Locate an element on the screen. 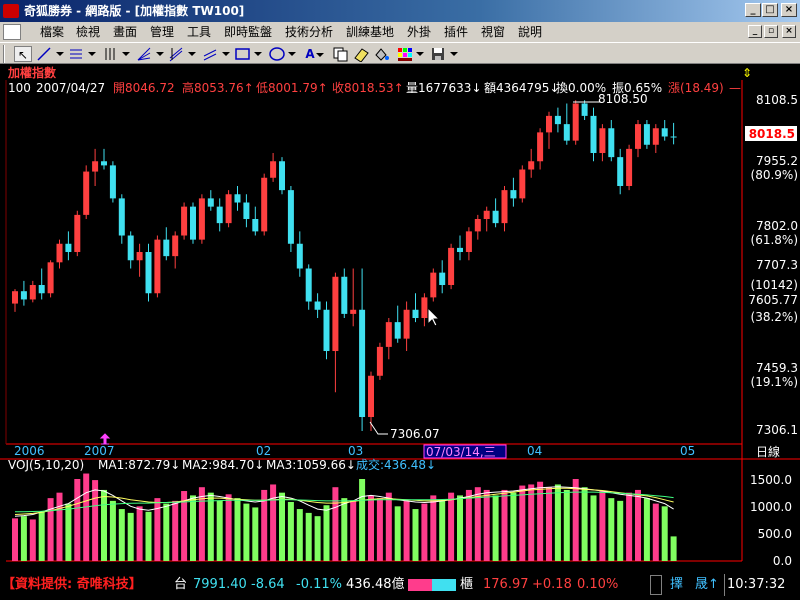 The height and width of the screenshot is (600, 800). clock: 10:37:32 is located at coordinates (754, 585).